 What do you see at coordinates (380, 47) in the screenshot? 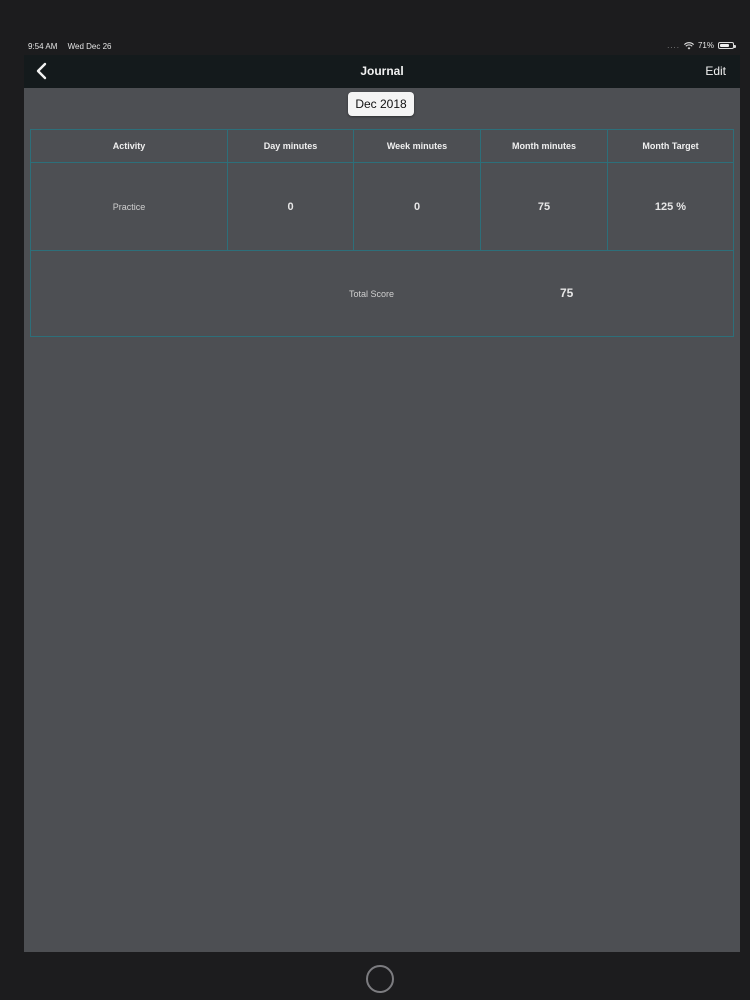
I see `status-bar: 9:54 AM Wed Dec 26 .... 71%` at bounding box center [380, 47].